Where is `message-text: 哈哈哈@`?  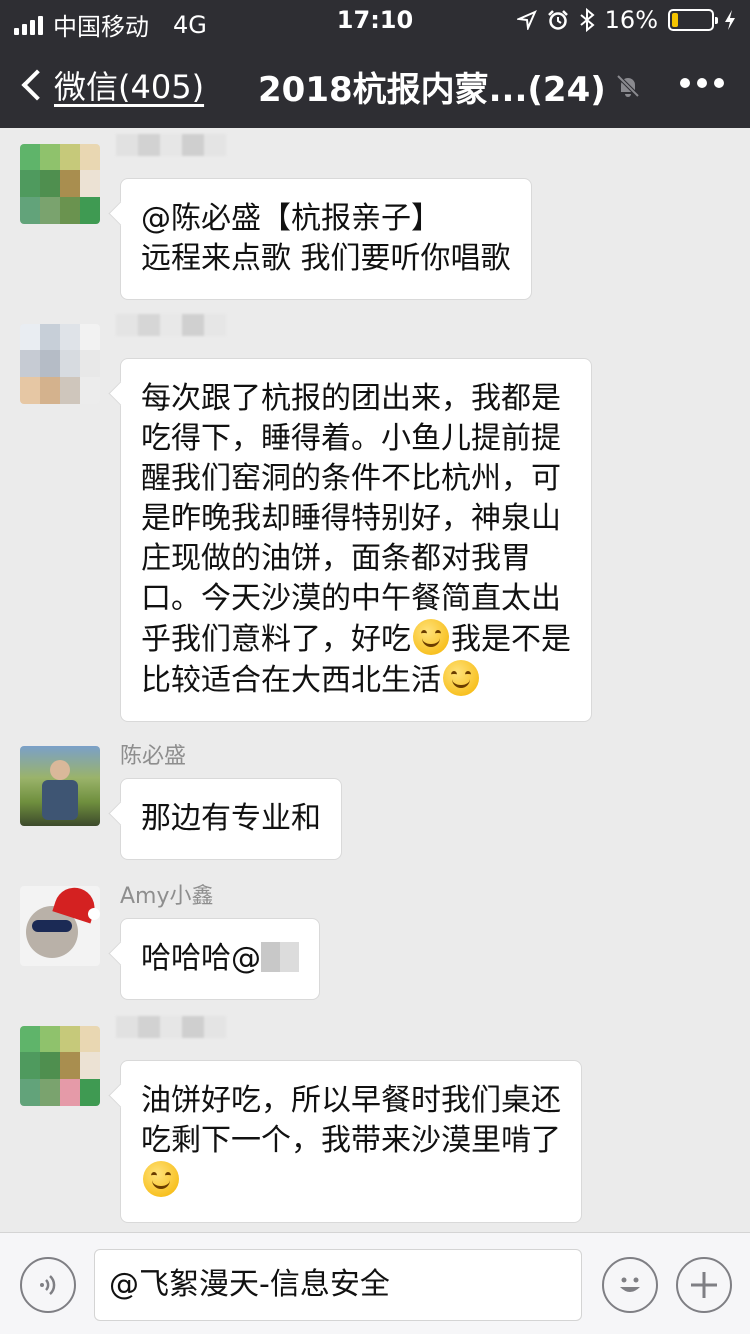 message-text: 哈哈哈@ is located at coordinates (201, 958).